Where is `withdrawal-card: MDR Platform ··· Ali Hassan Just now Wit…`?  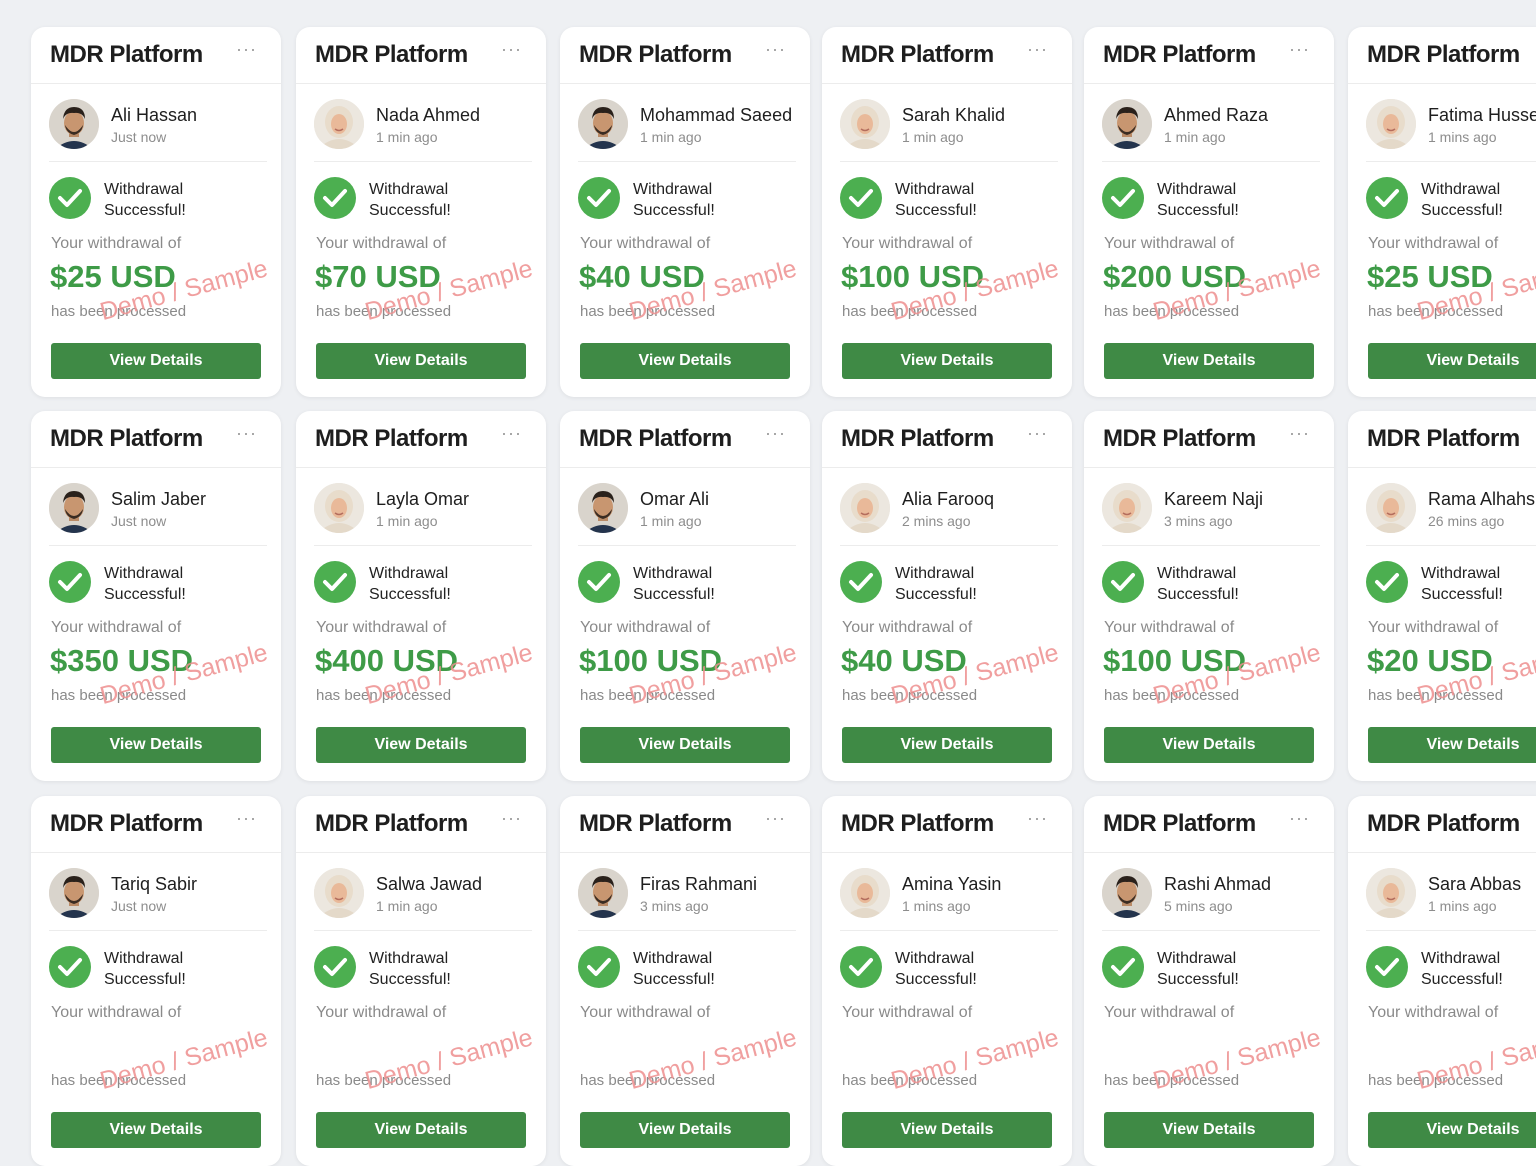 withdrawal-card: MDR Platform ··· Ali Hassan Just now Wit… is located at coordinates (156, 212).